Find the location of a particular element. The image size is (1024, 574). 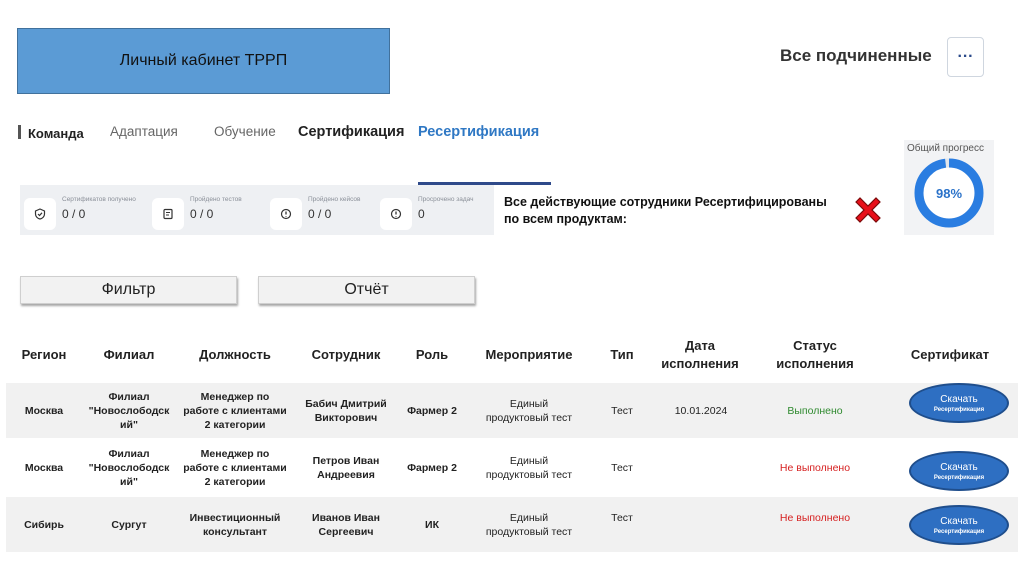

col-header-branch: Филиал is located at coordinates (129, 354).